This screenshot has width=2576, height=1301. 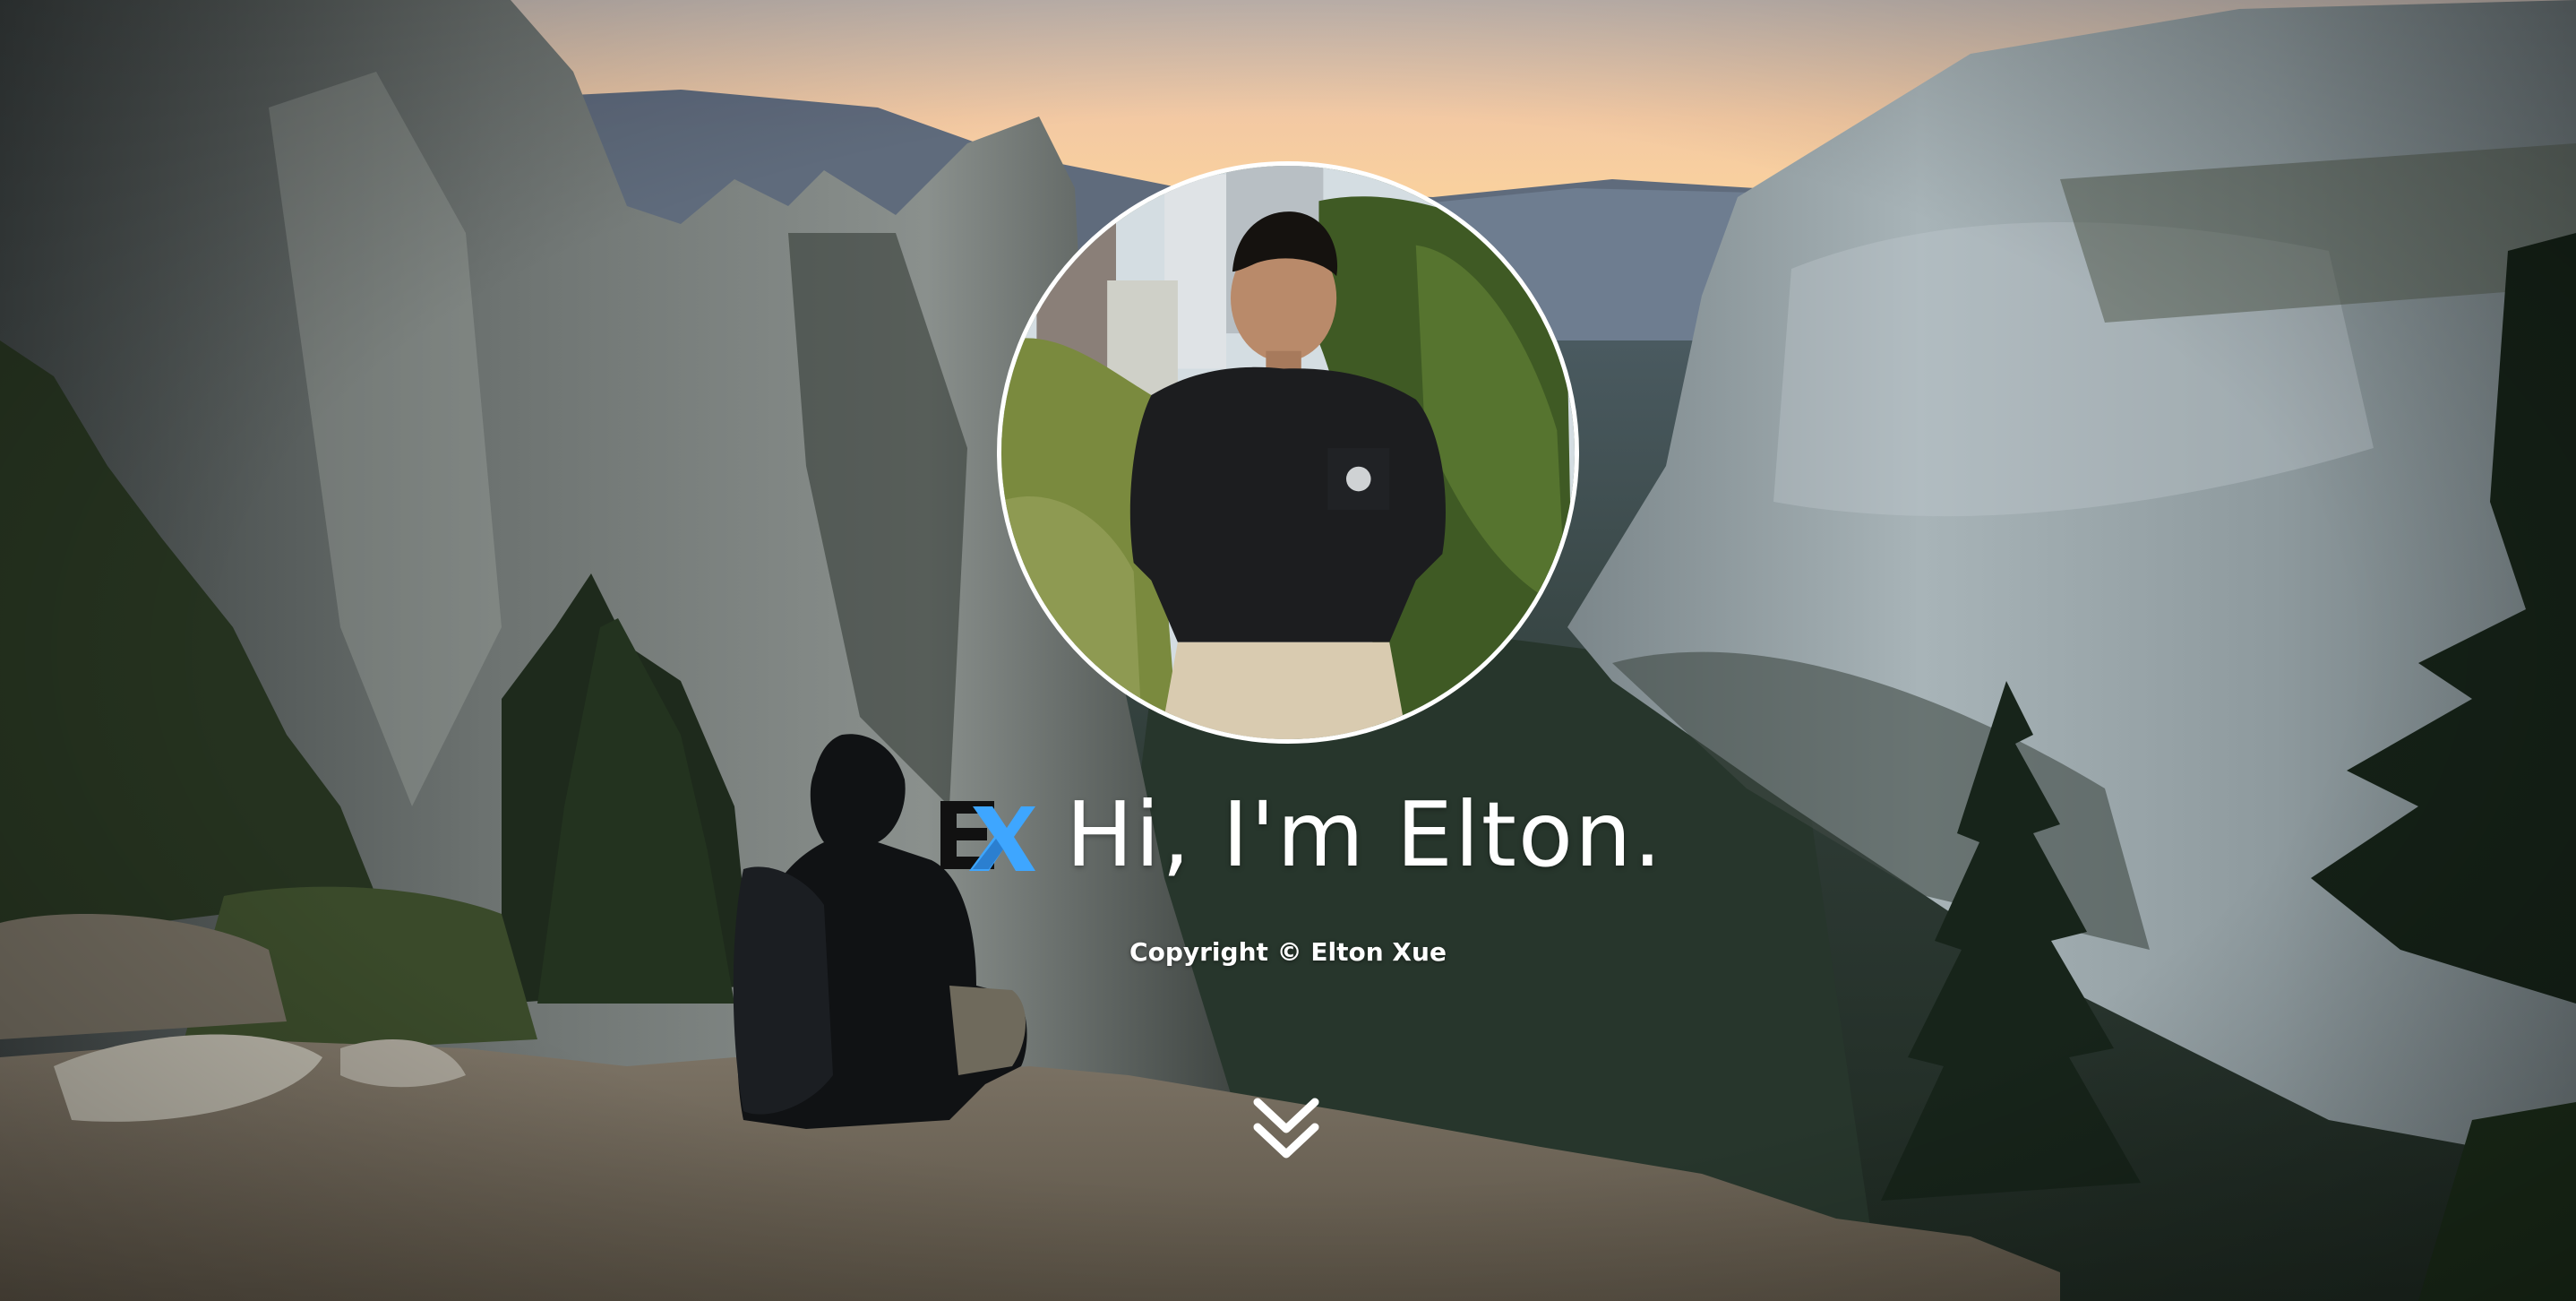 I want to click on profile-photo, so click(x=1288, y=452).